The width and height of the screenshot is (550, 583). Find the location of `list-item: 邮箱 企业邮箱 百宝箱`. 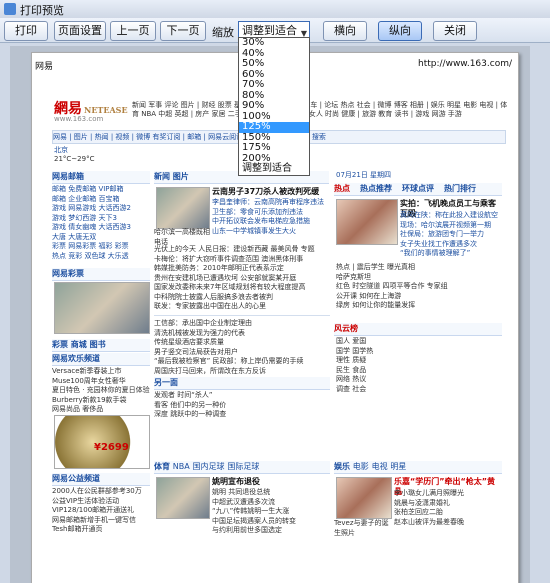

list-item: 邮箱 企业邮箱 百宝箱 is located at coordinates (101, 200).